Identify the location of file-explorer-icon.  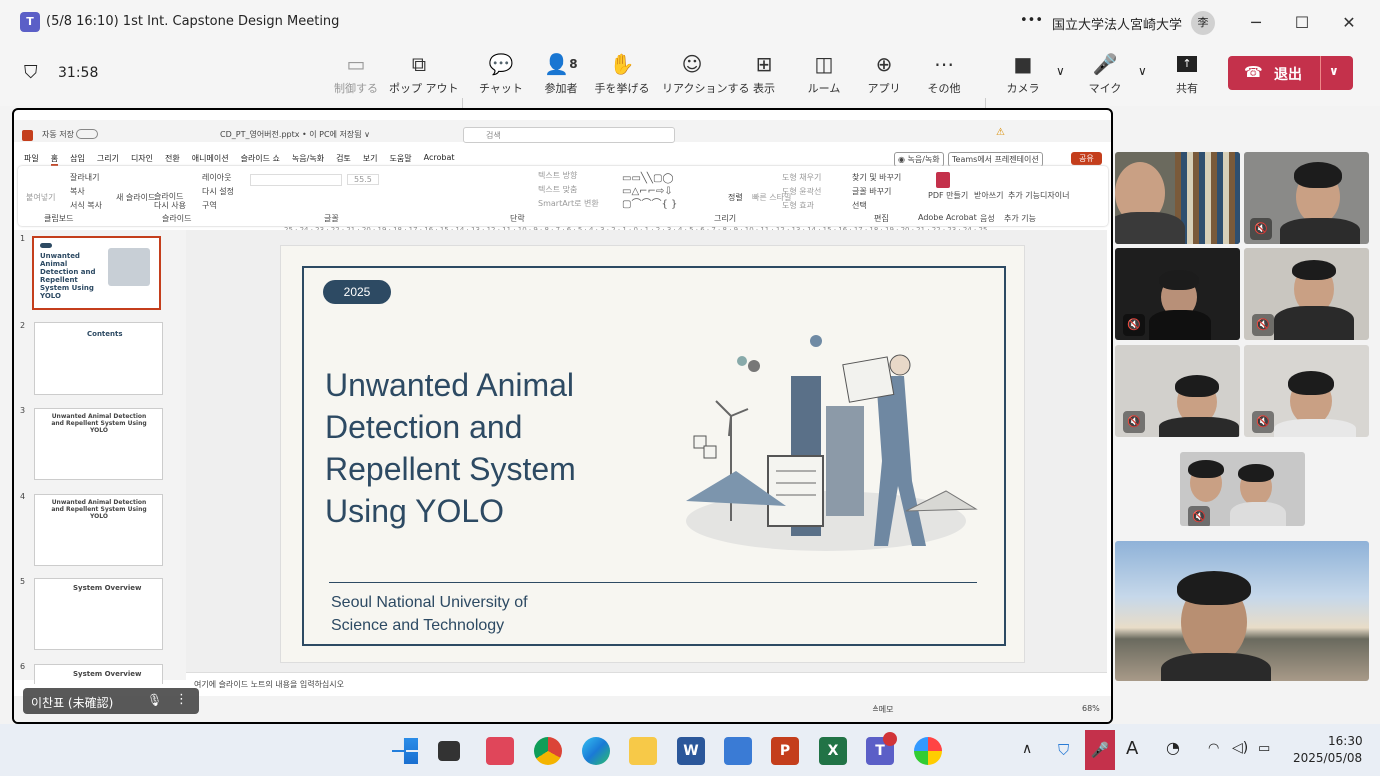
(643, 751).